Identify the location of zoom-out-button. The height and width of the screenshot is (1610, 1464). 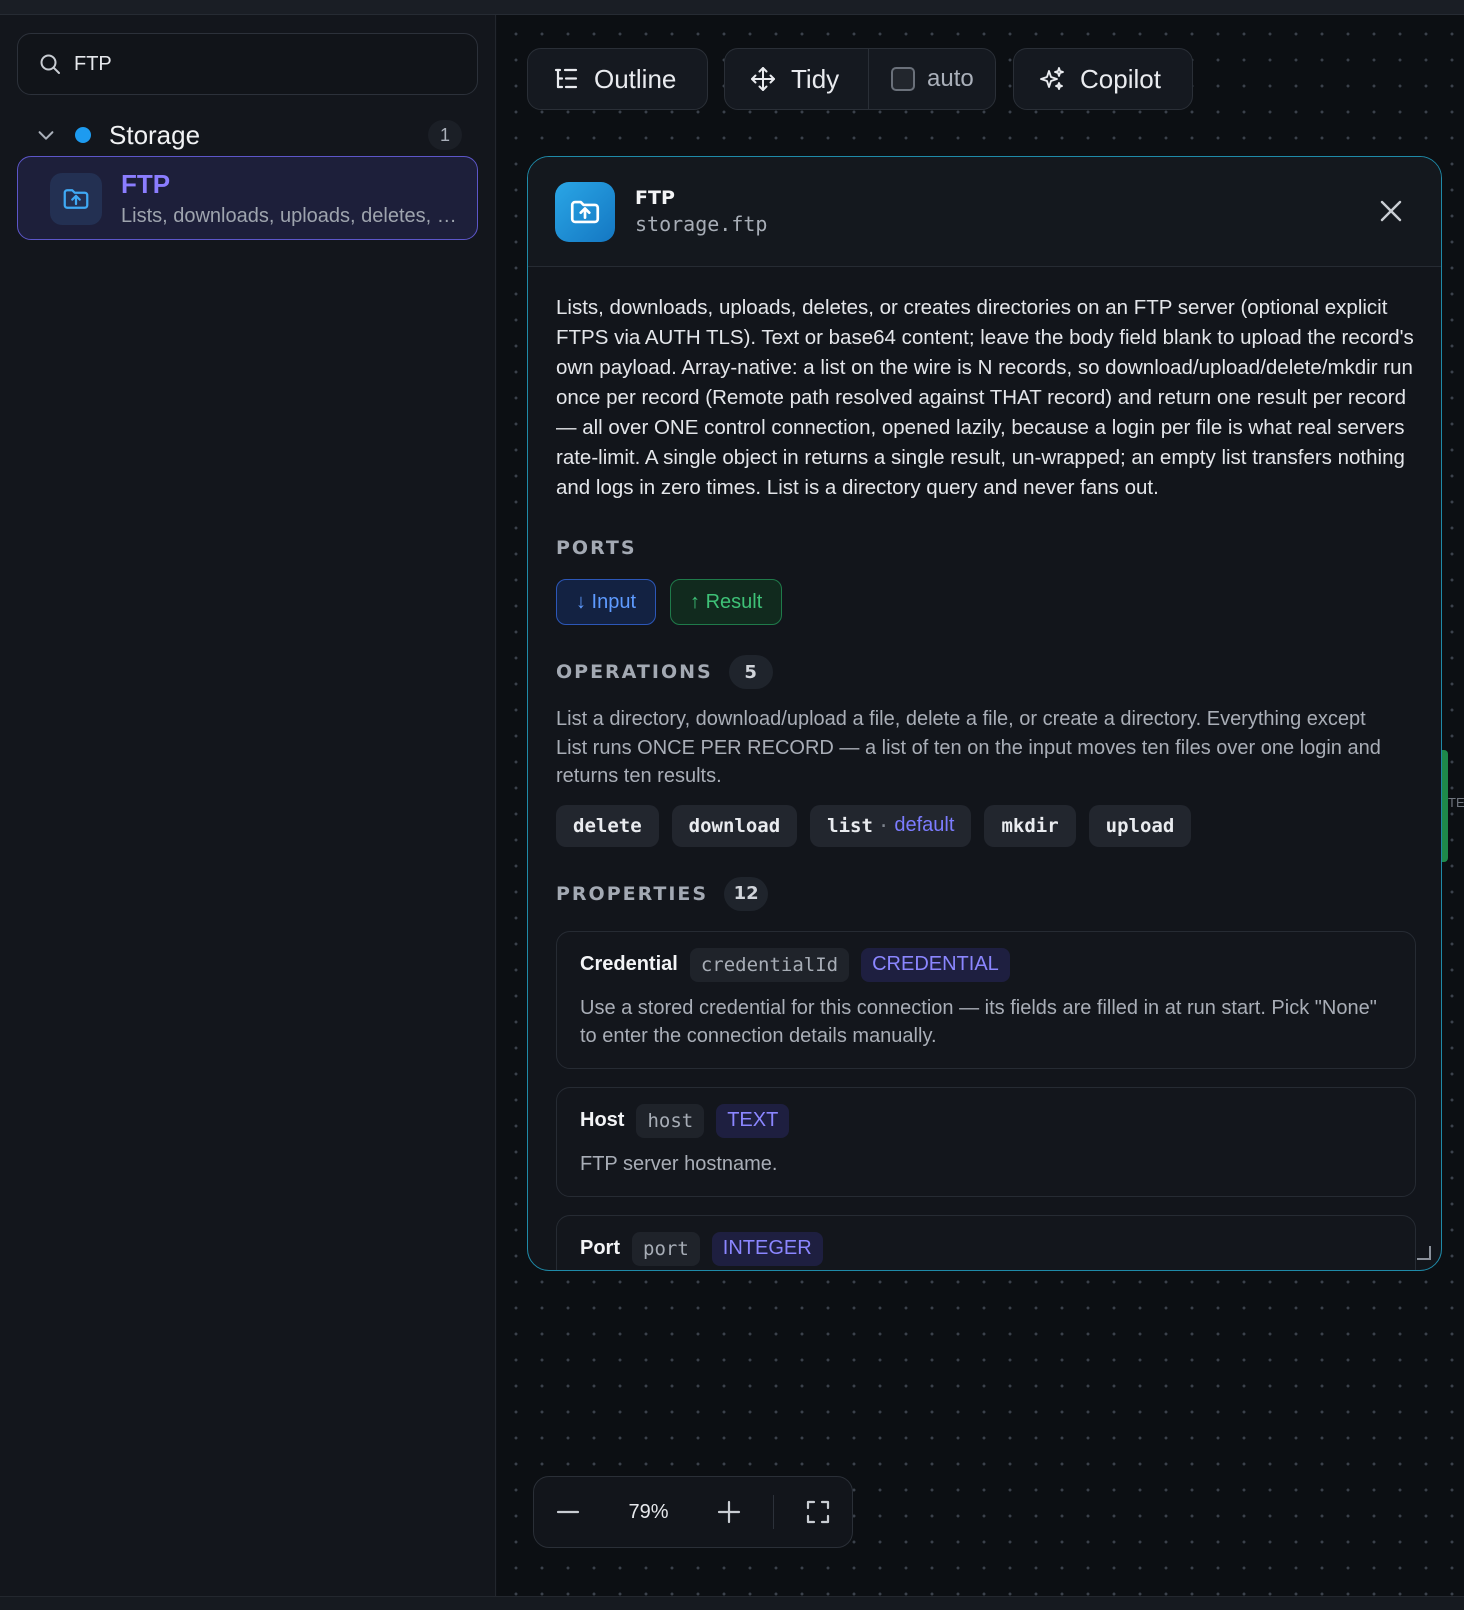
(568, 1512).